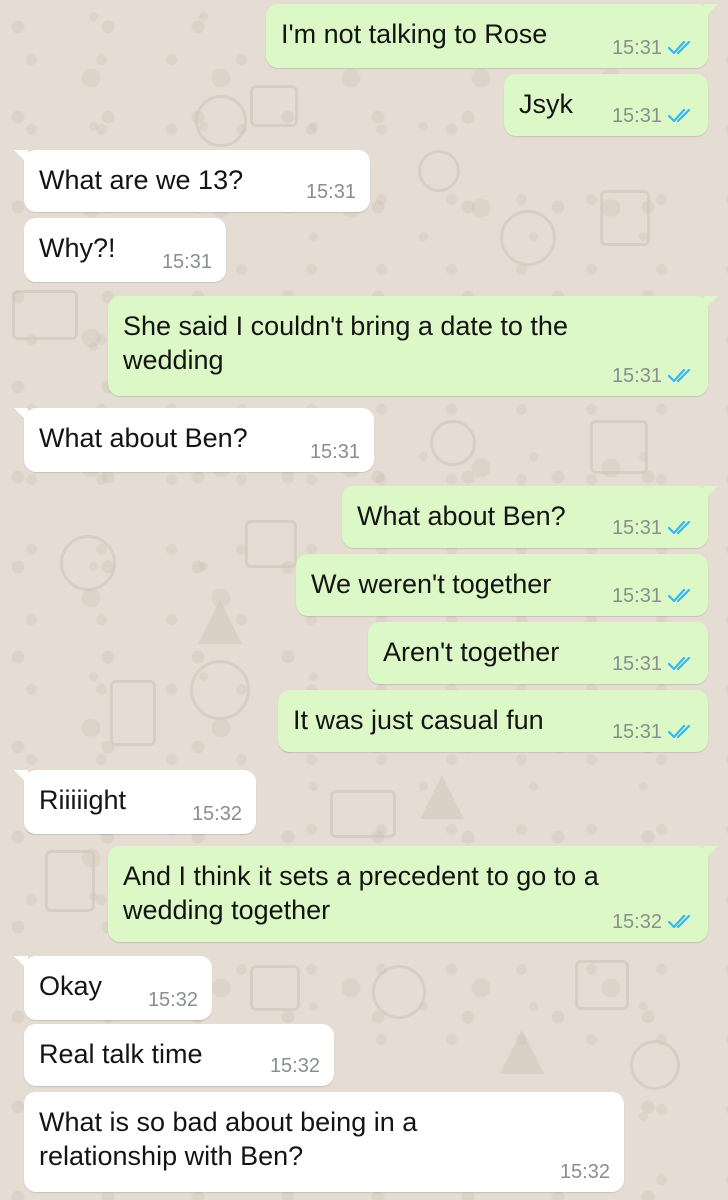 Image resolution: width=728 pixels, height=1200 pixels. I want to click on incoming-message: Okay 15:32, so click(113, 988).